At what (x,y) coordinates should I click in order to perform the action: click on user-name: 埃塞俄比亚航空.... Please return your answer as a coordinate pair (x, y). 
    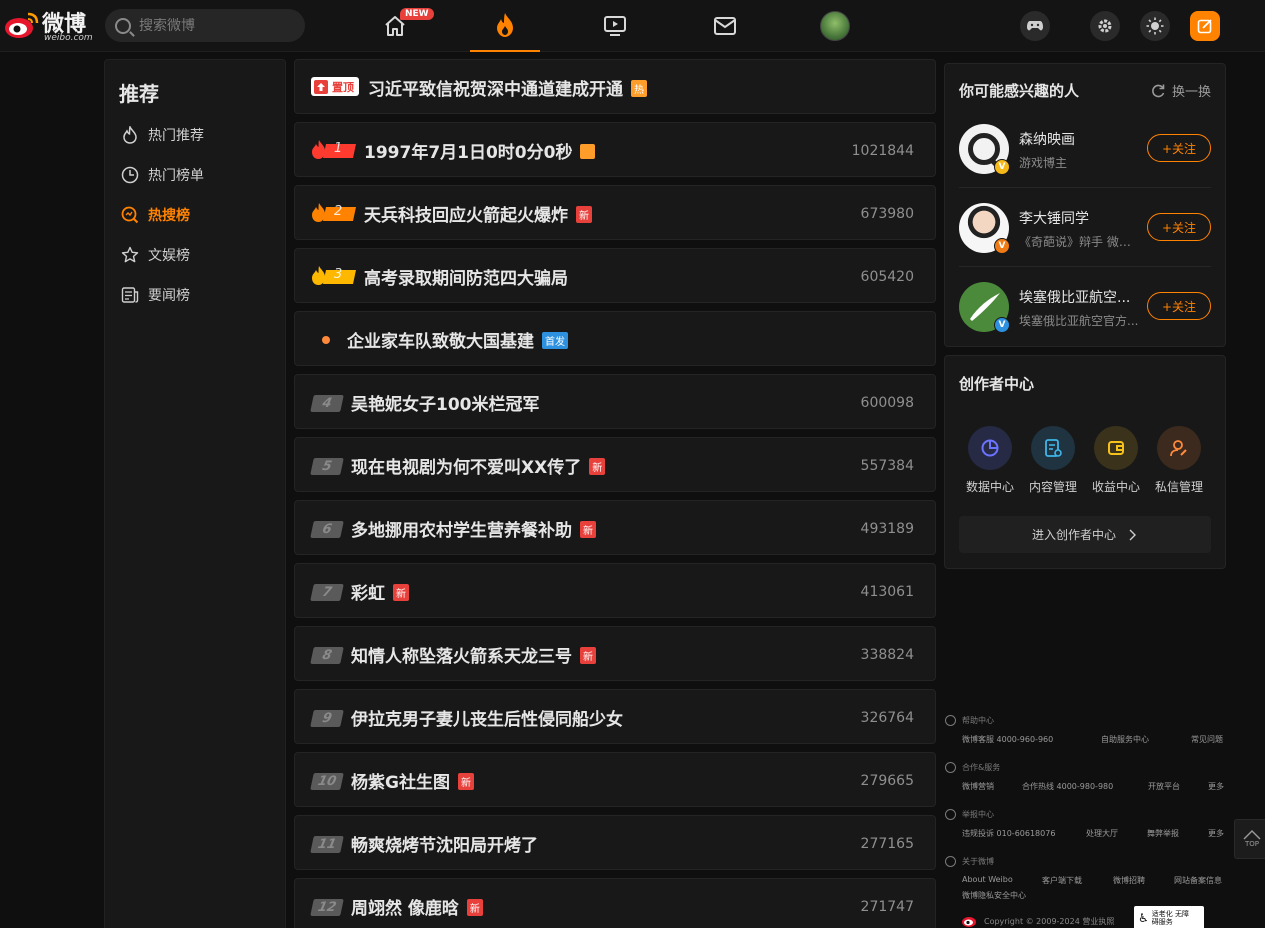
    Looking at the image, I should click on (1079, 297).